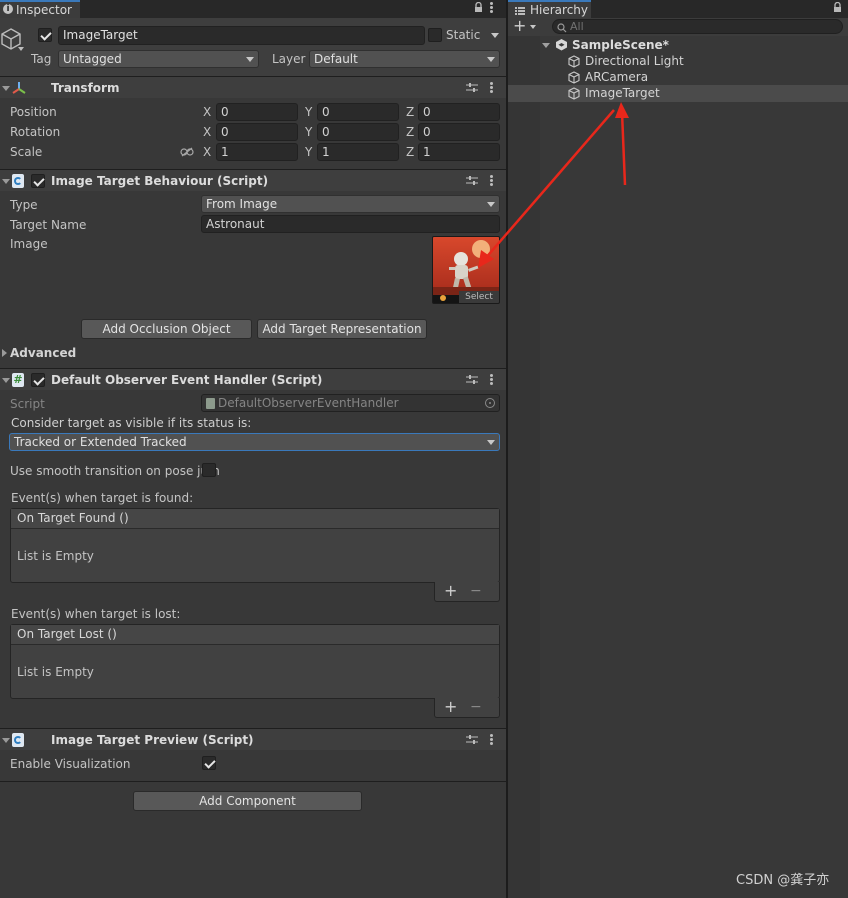 The image size is (848, 898). I want to click on annotation-arrow-to-hierarchy, so click(623, 148).